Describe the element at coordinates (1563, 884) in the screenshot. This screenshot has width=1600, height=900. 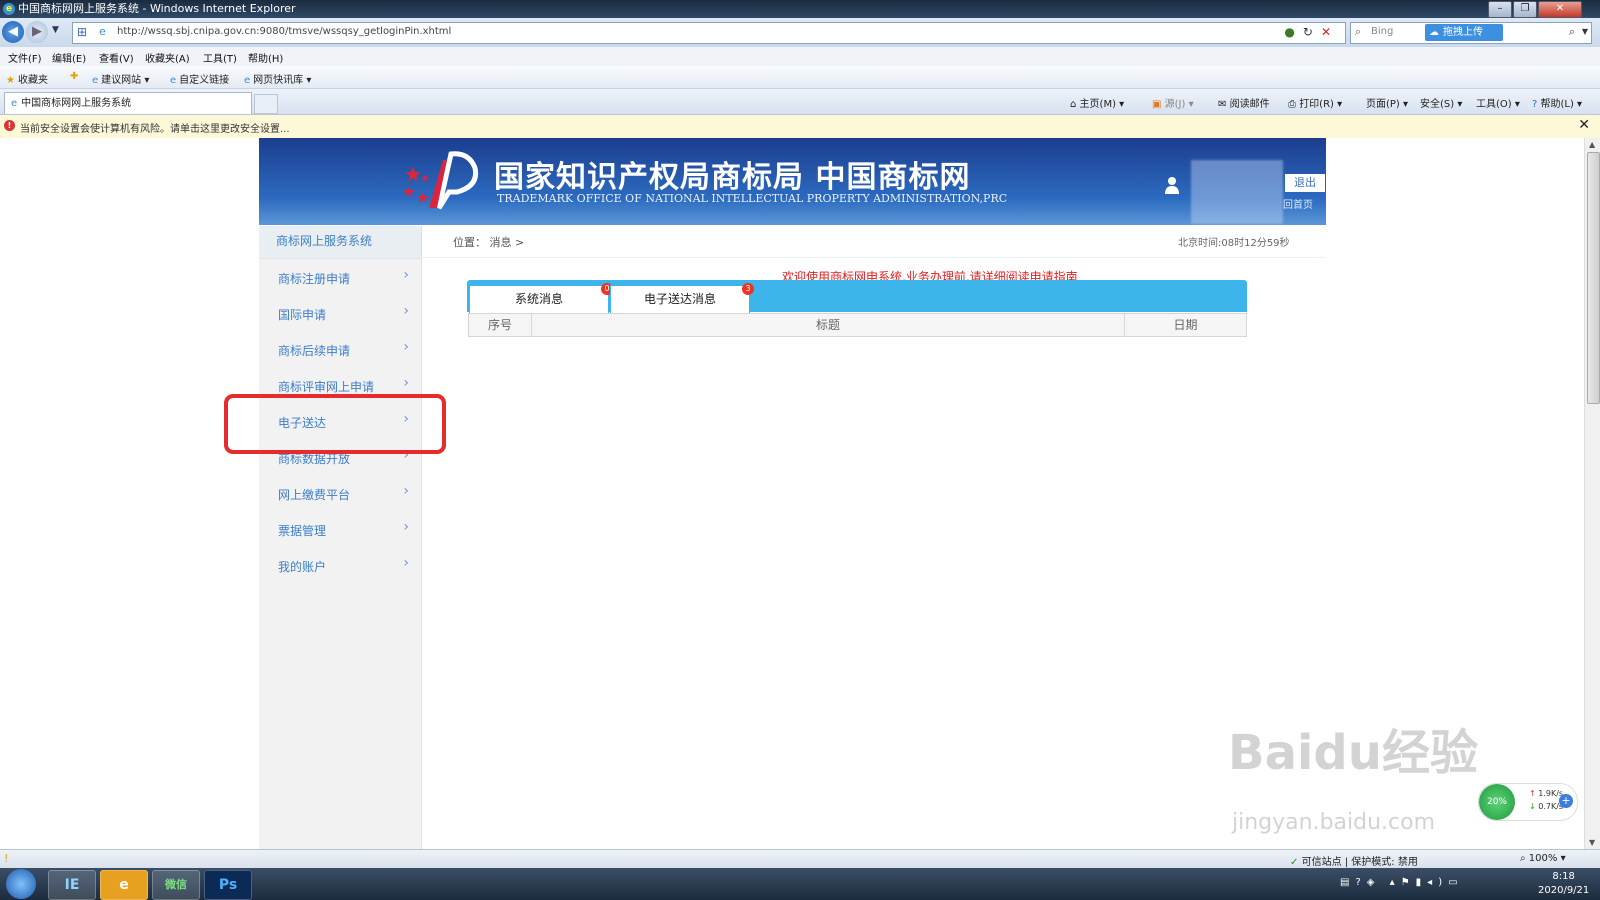
I see `system-clock: 8:18 2020/9/21` at that location.